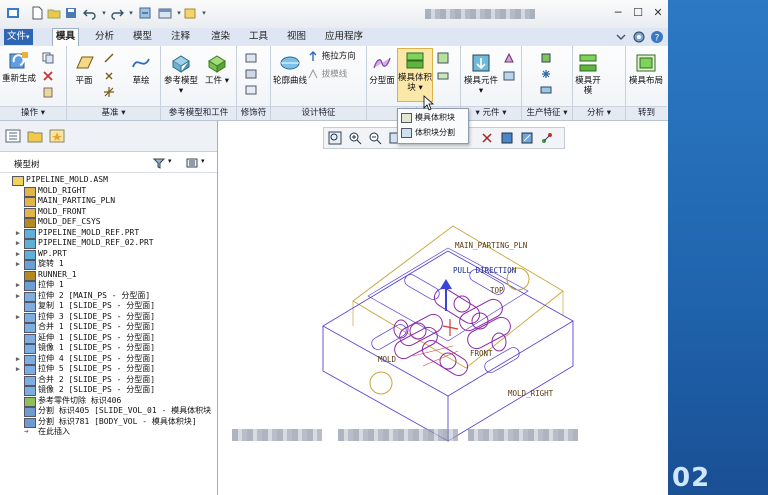  What do you see at coordinates (104, 13) in the screenshot?
I see `undo-dropdown-icon: ▾` at bounding box center [104, 13].